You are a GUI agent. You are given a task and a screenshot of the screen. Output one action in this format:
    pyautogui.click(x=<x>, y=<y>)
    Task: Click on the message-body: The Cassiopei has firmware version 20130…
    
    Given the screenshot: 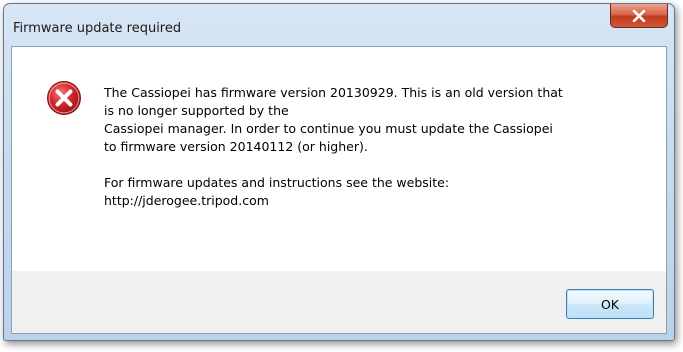 What is the action you would take?
    pyautogui.click(x=333, y=119)
    